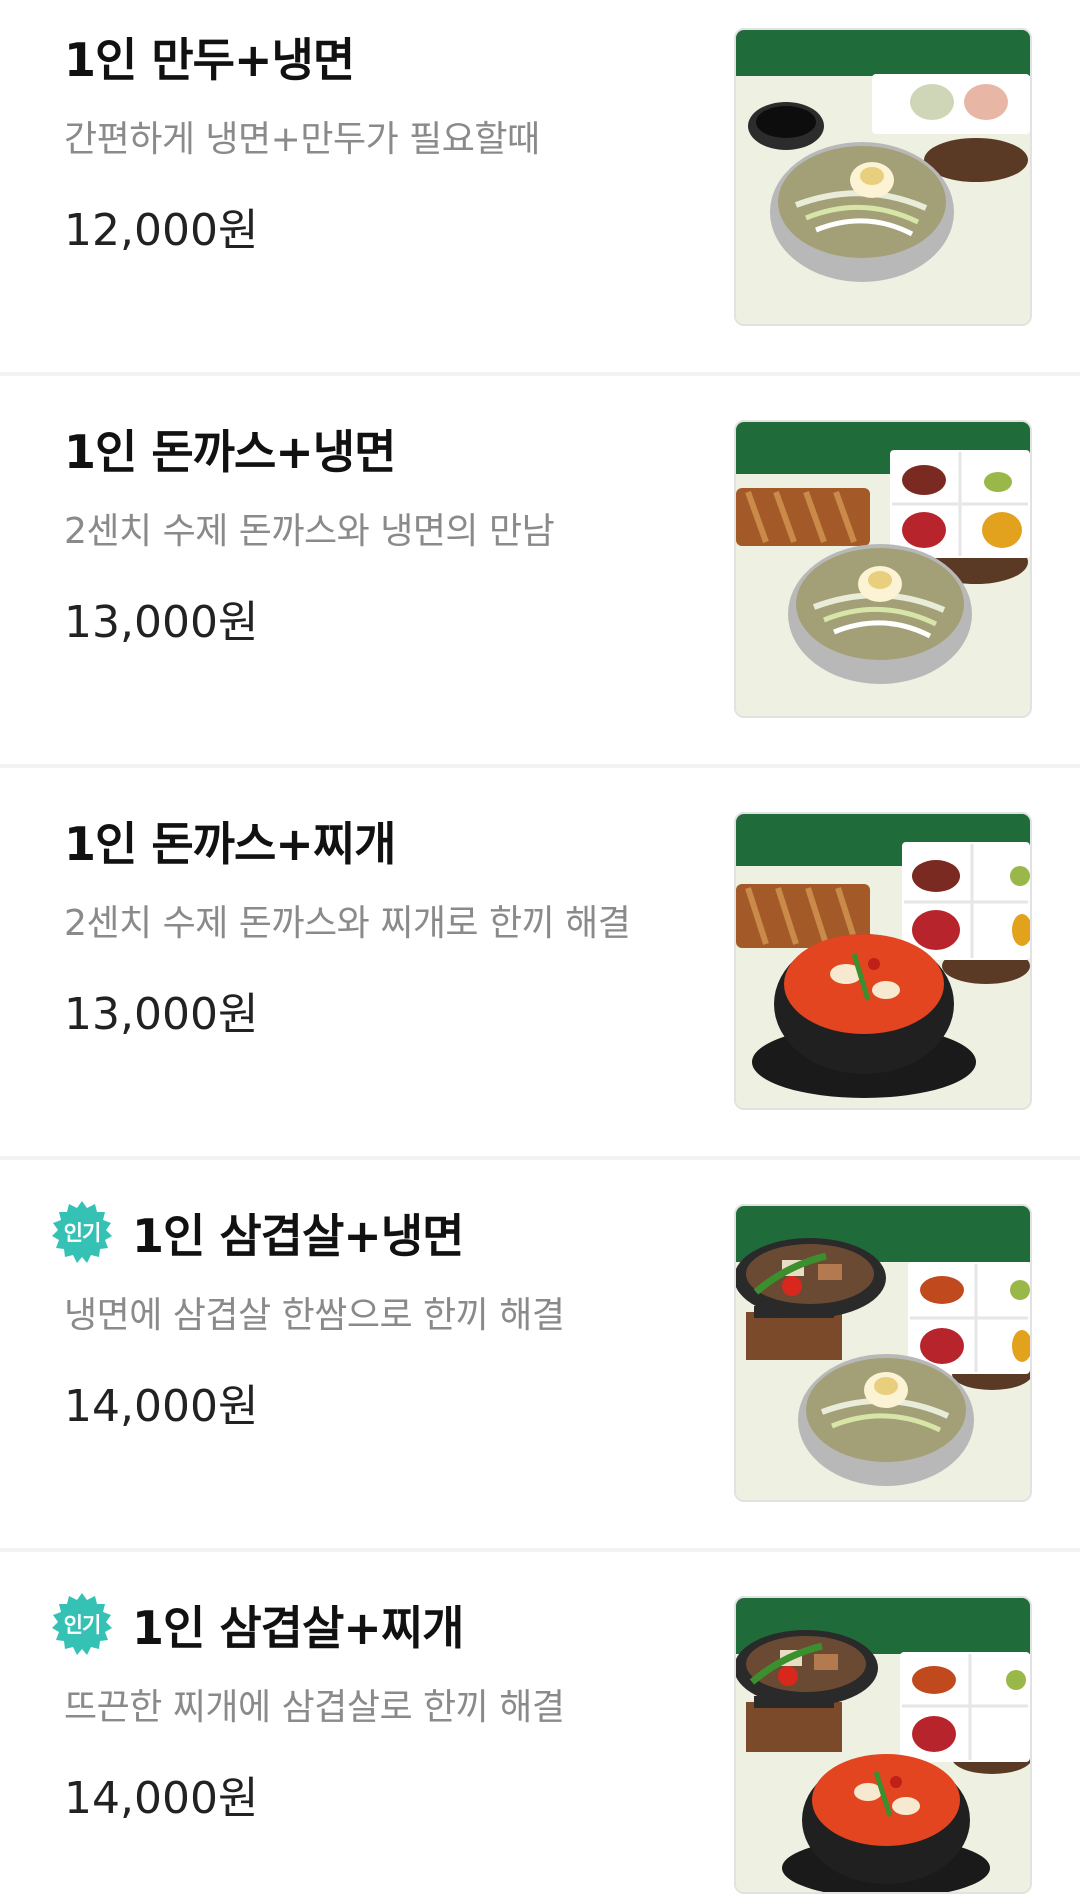 This screenshot has height=1902, width=1080. Describe the element at coordinates (384, 57) in the screenshot. I see `menu-item-header: 1인 만두+냉면` at that location.